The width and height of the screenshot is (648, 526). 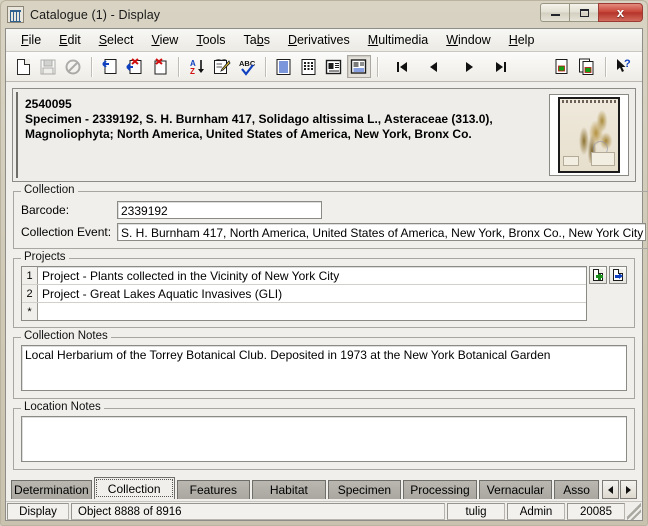 What do you see at coordinates (197, 66) in the screenshot?
I see `sort-az-icon: A Z` at bounding box center [197, 66].